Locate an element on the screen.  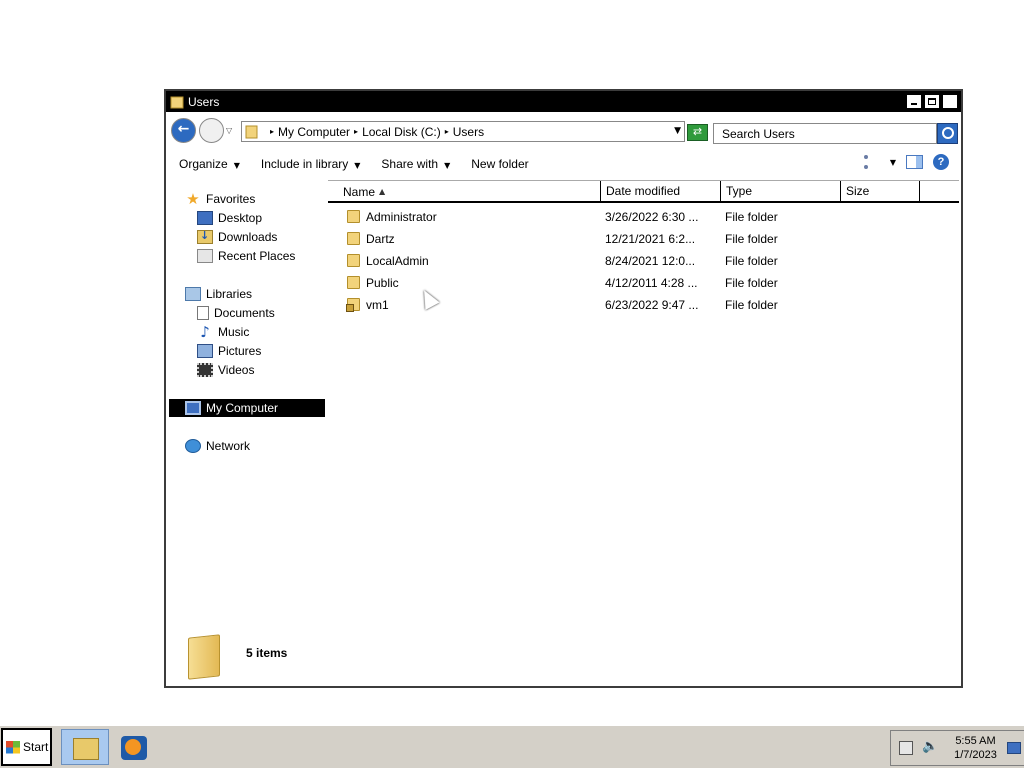
column-headers: Name ▲ Date modified Type Size is located at coordinates (643, 191).